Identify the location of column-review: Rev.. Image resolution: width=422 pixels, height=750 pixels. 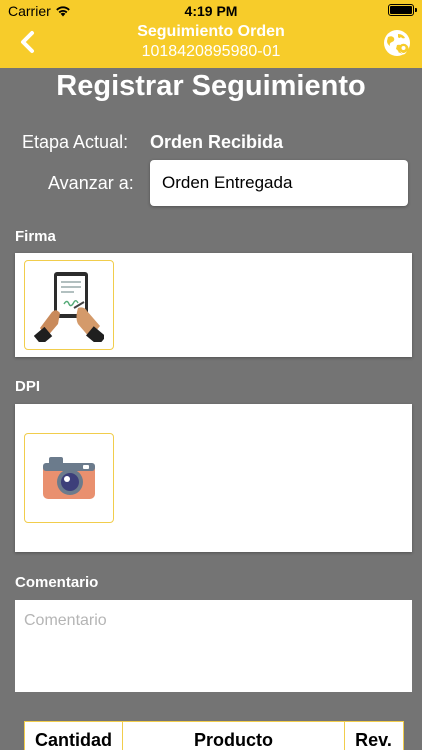
(373, 740).